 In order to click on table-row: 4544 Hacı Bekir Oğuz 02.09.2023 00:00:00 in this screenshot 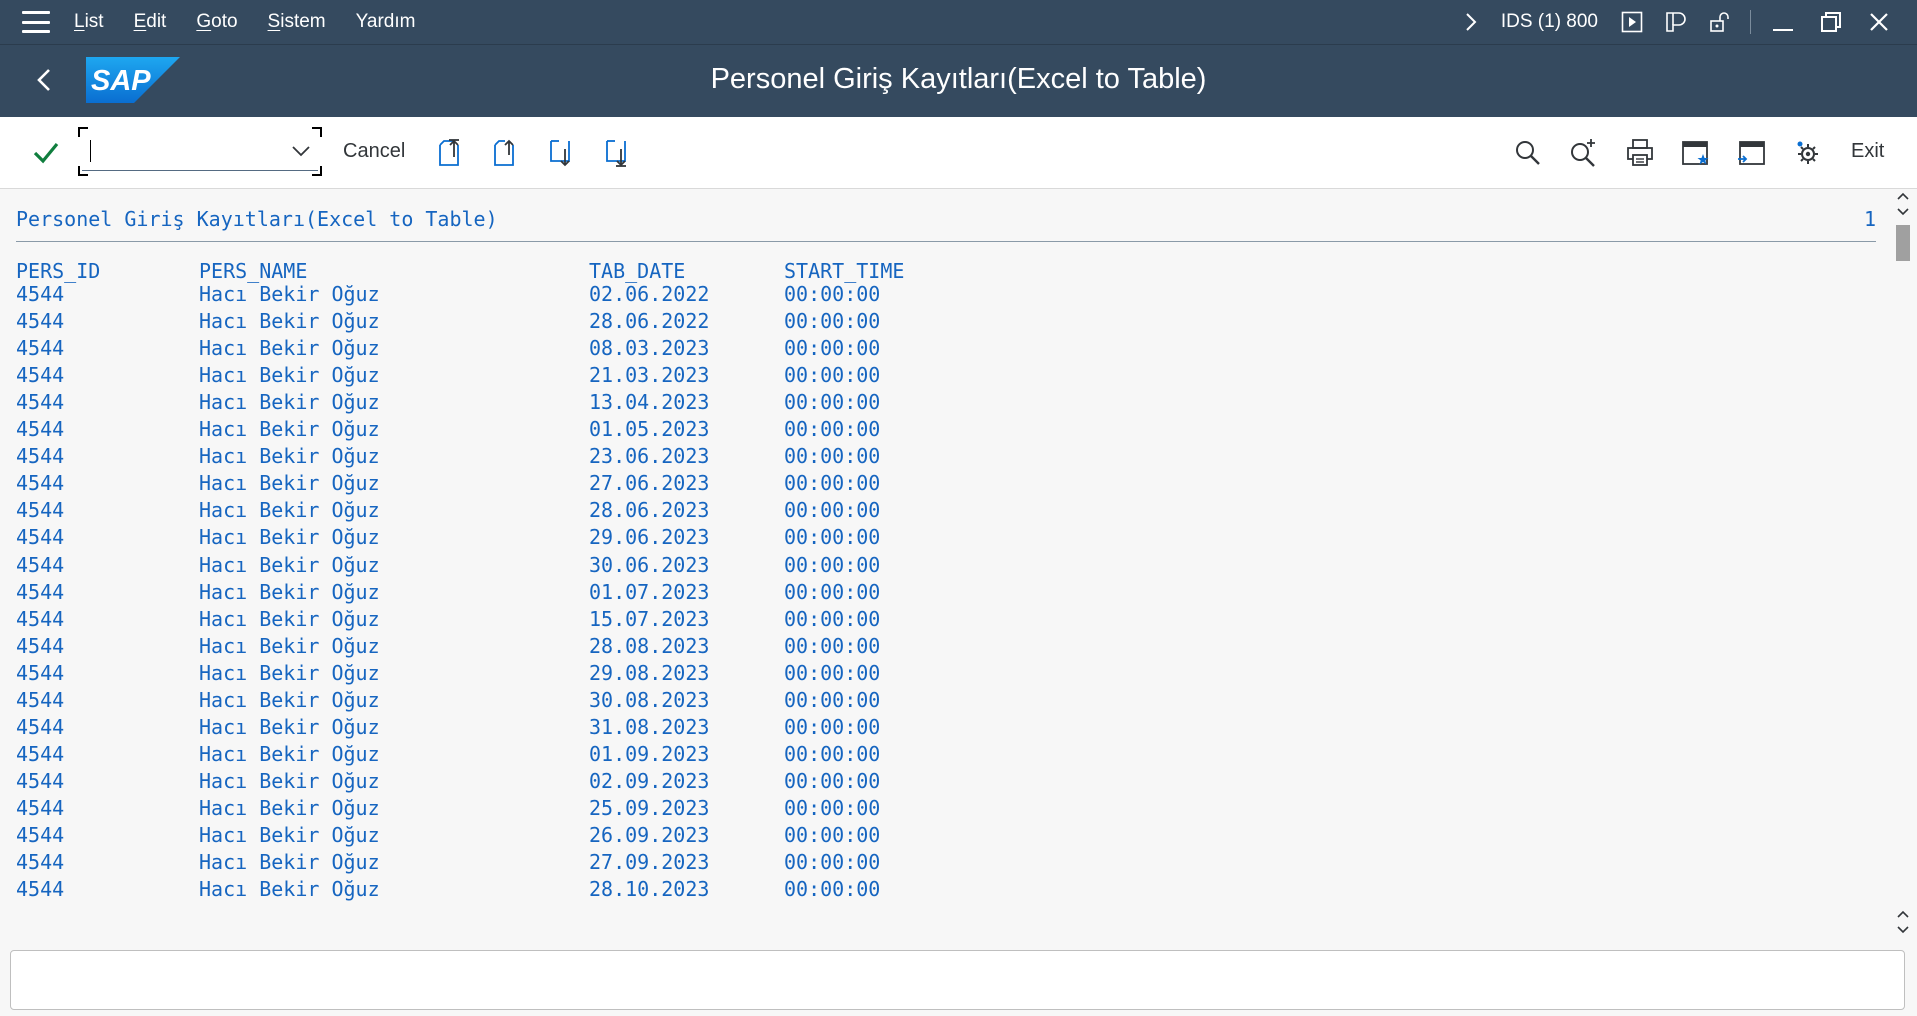, I will do `click(945, 781)`.